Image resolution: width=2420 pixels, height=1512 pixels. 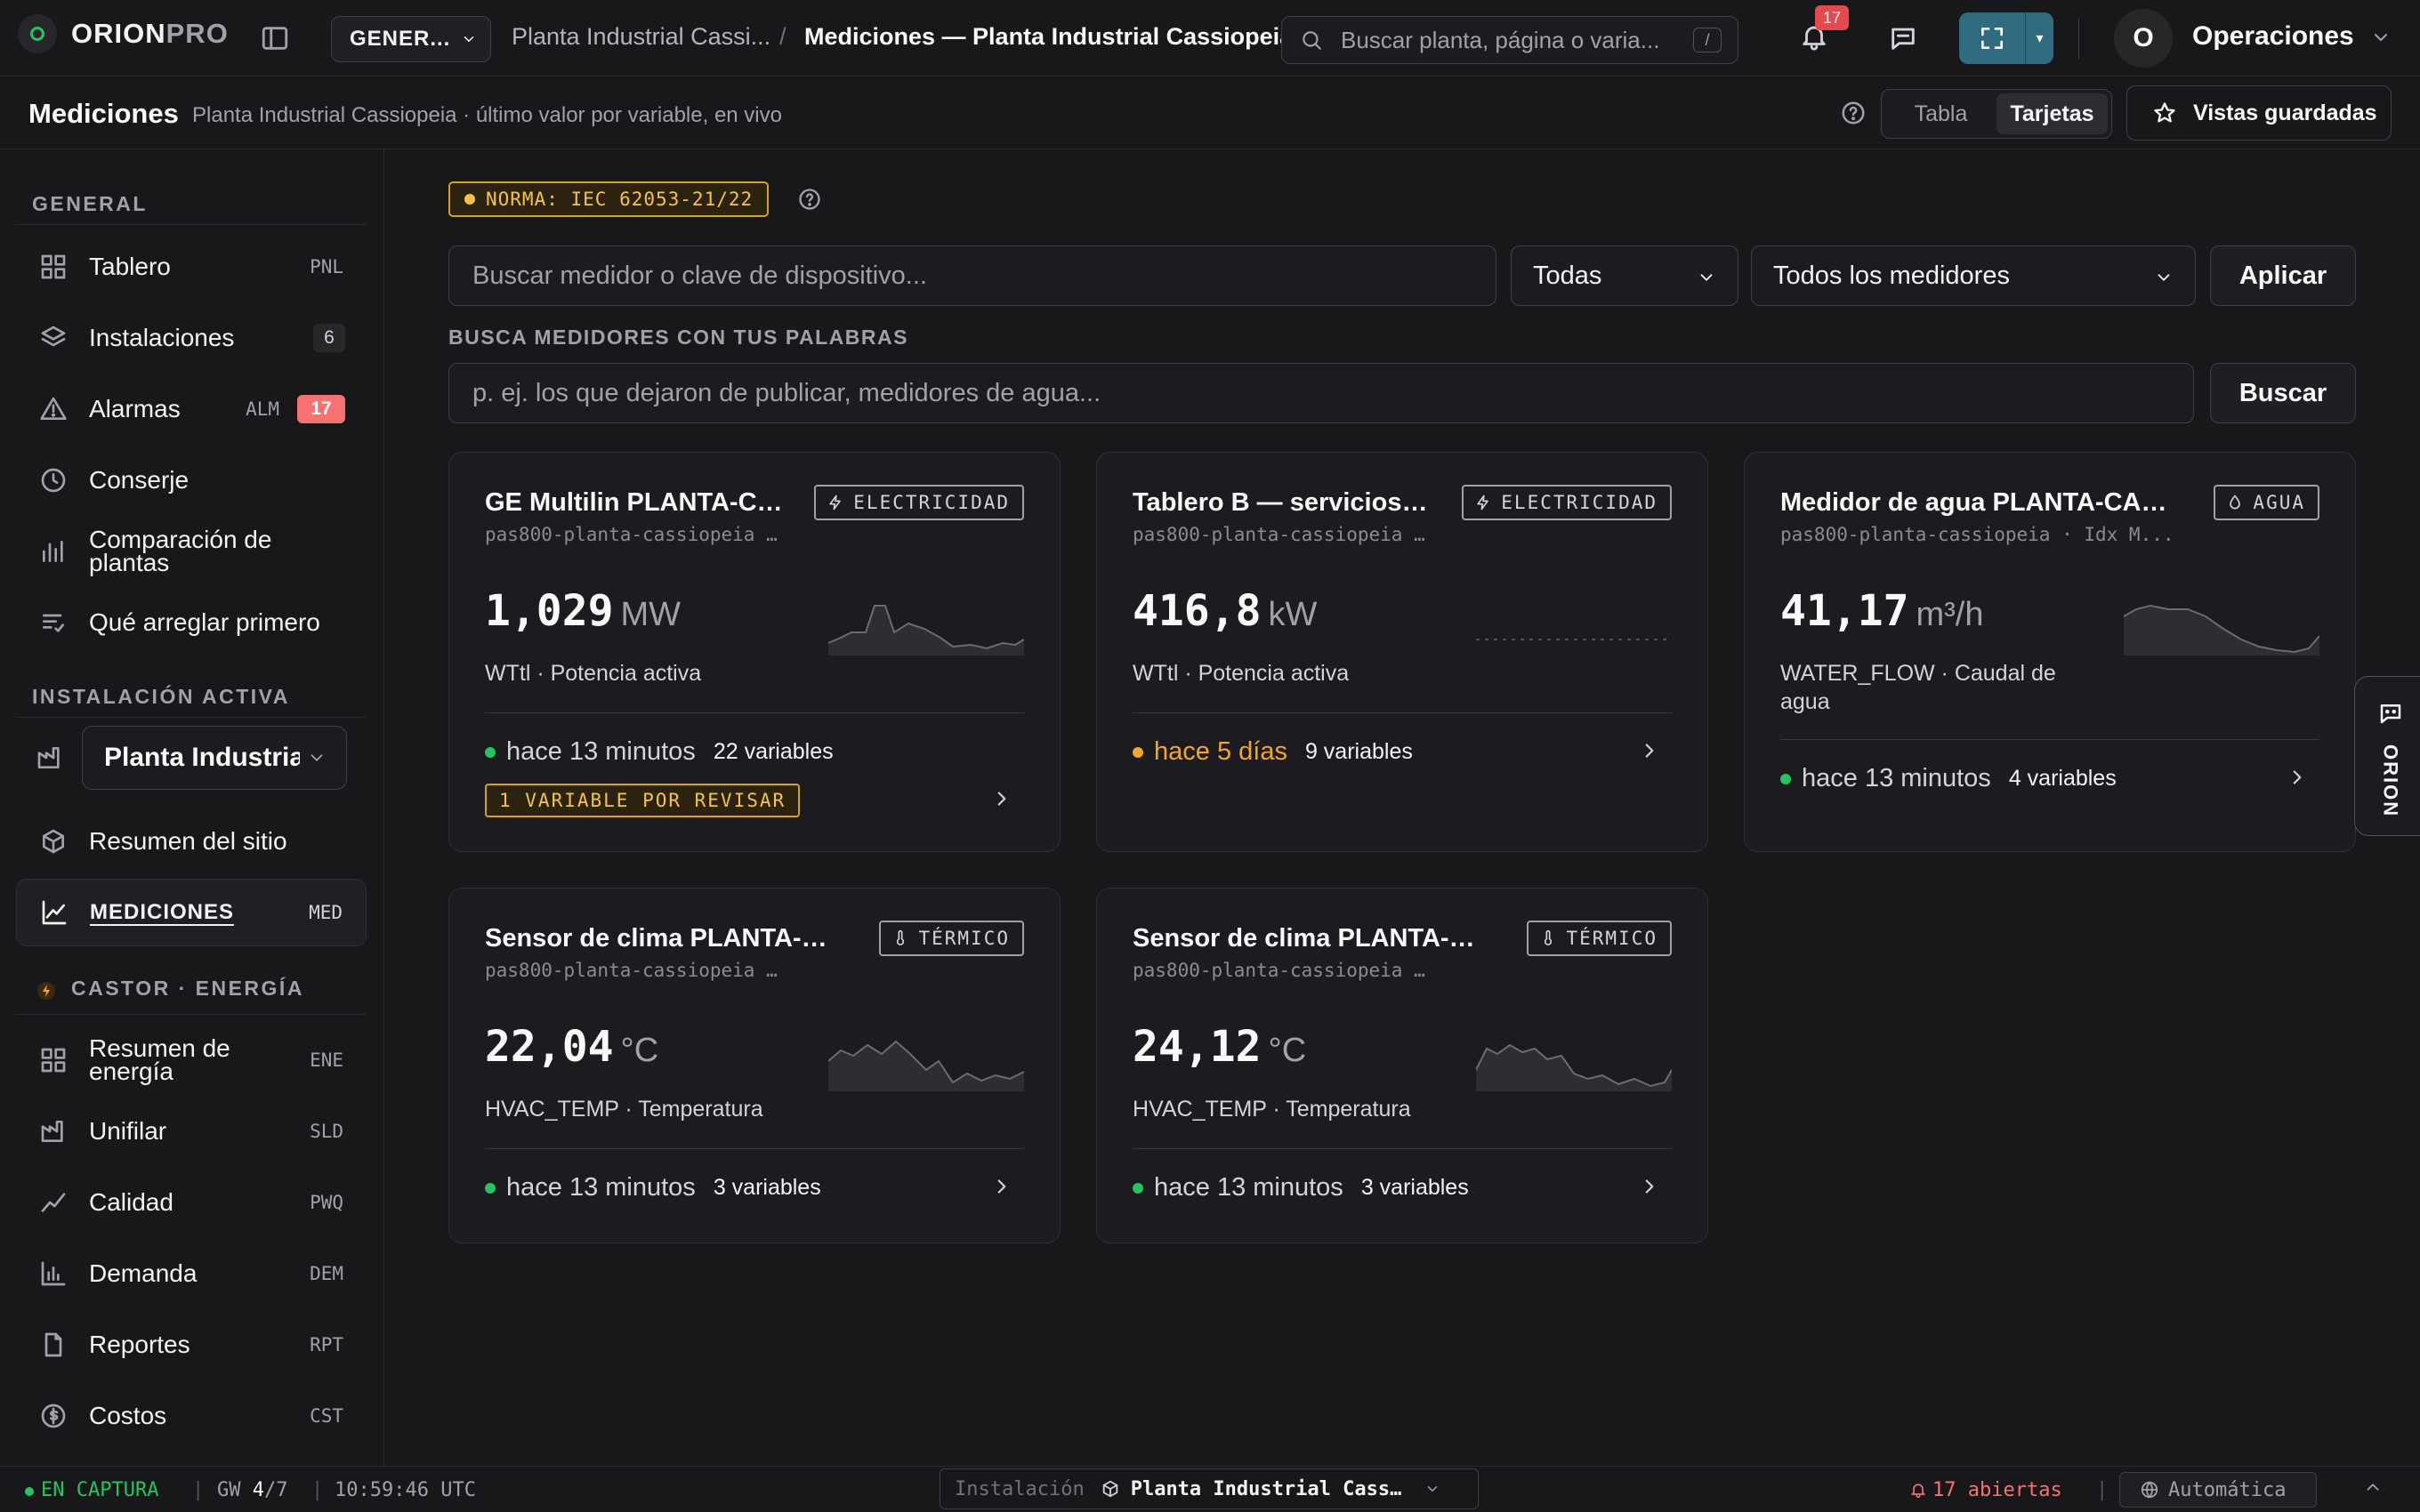 What do you see at coordinates (161, 697) in the screenshot?
I see `section-heading-active-installation: INSTALACIÓN ACTIVA` at bounding box center [161, 697].